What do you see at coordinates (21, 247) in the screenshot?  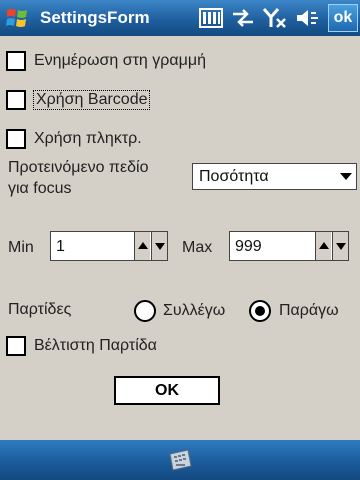 I see `min-label: Min` at bounding box center [21, 247].